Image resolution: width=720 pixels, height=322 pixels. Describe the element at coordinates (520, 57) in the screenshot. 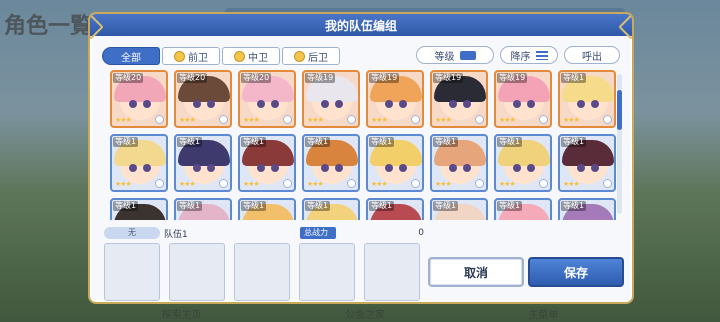

I see `order-label: 降序` at that location.